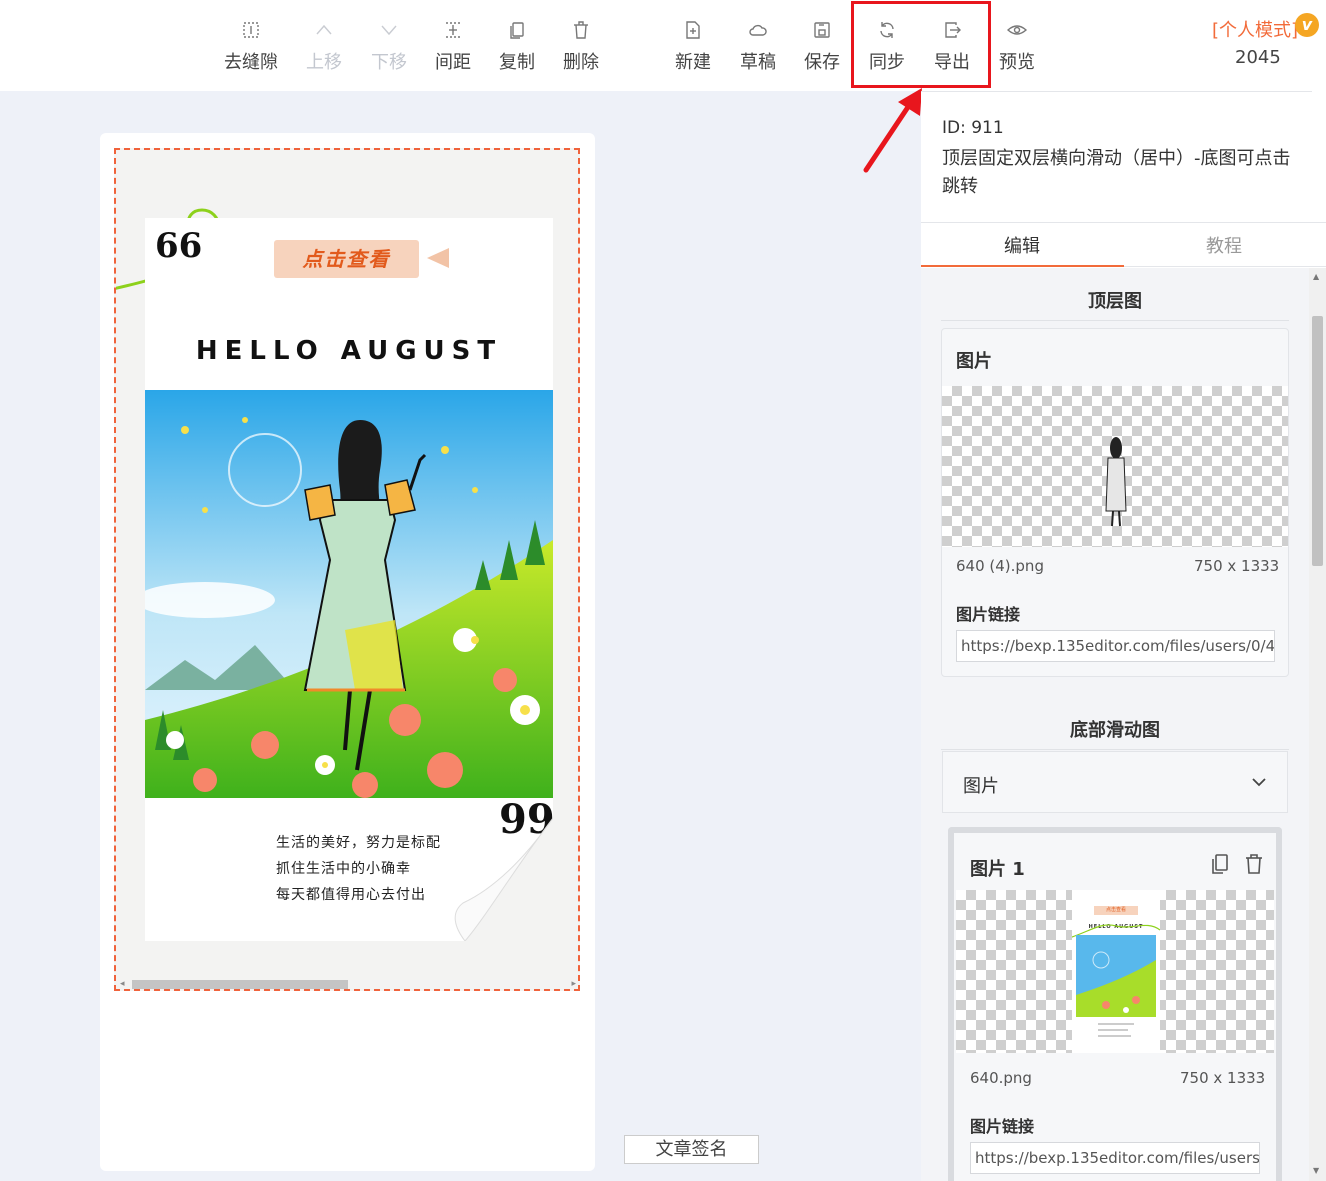 This screenshot has height=1181, width=1326. What do you see at coordinates (822, 45) in the screenshot?
I see `save-button: 保存` at bounding box center [822, 45].